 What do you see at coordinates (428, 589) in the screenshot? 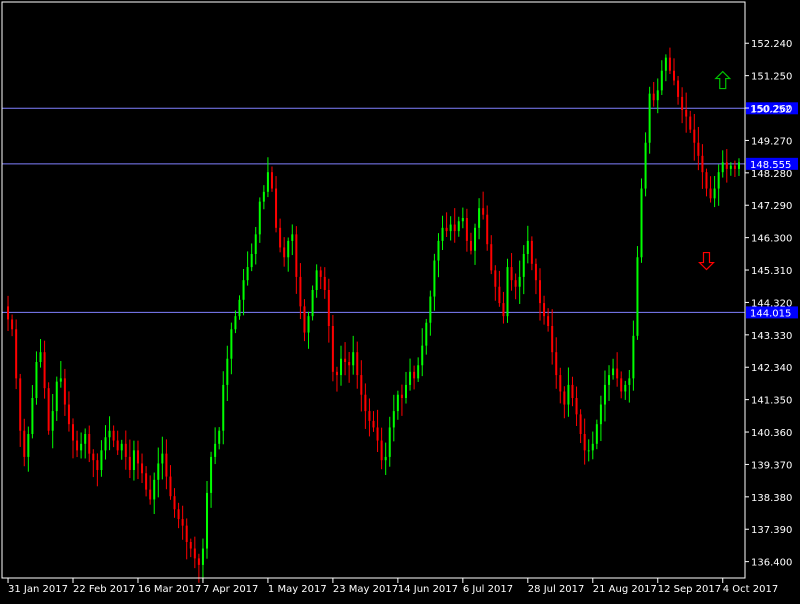
I see `x-tick-label: 14 Jun 2017` at bounding box center [428, 589].